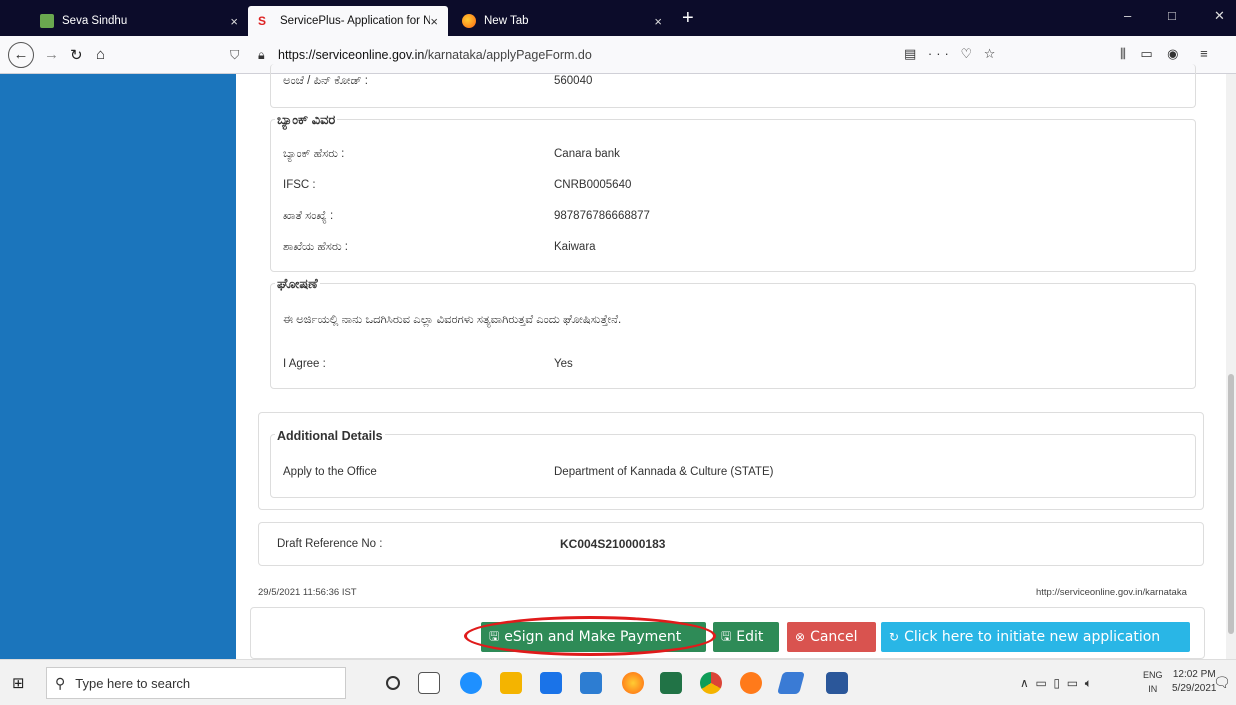 The width and height of the screenshot is (1236, 705). I want to click on edit-button: 🖫 Edit, so click(746, 637).